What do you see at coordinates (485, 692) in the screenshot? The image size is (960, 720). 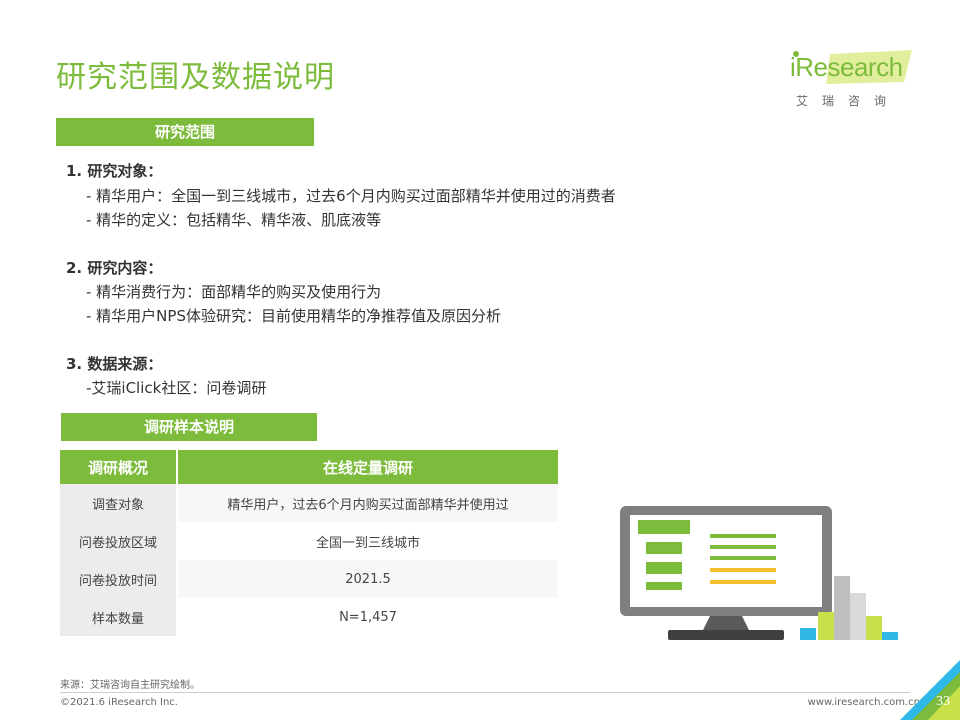 I see `footer-divider` at bounding box center [485, 692].